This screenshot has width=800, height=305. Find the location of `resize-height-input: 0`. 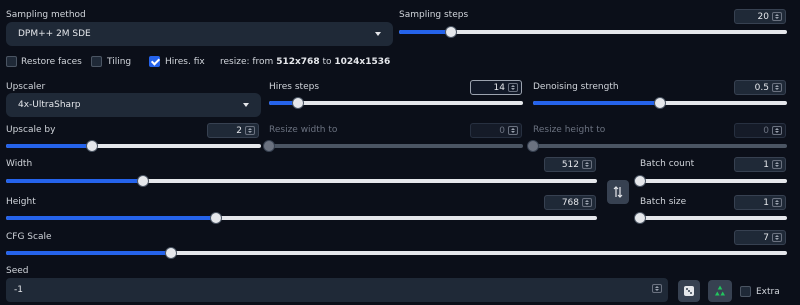

resize-height-input: 0 is located at coordinates (760, 130).